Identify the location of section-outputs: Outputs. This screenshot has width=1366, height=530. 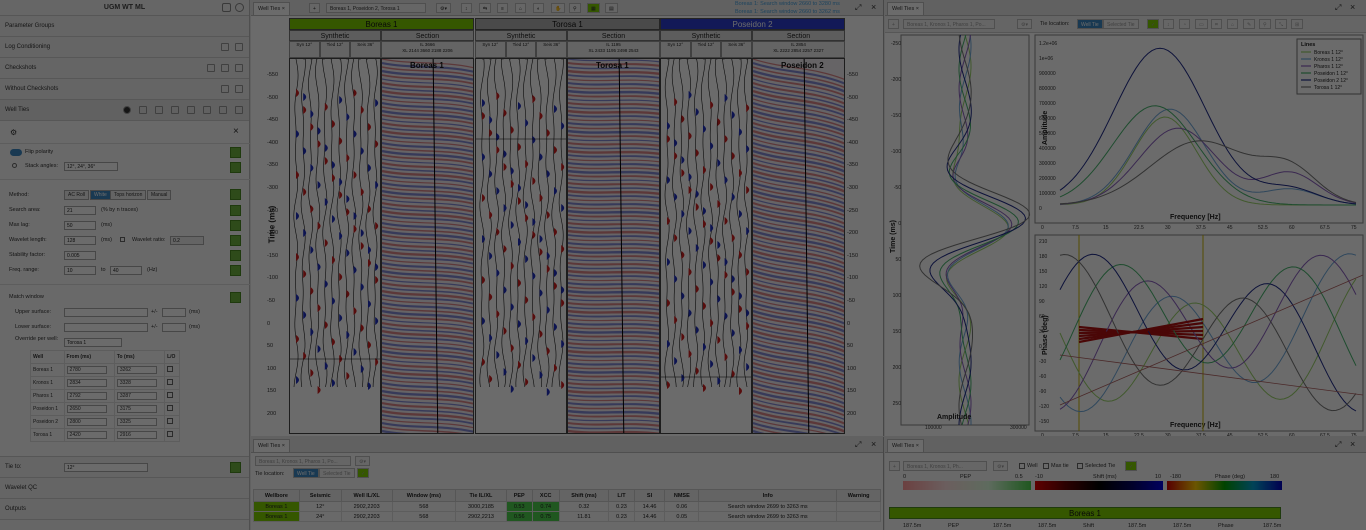
(124, 509).